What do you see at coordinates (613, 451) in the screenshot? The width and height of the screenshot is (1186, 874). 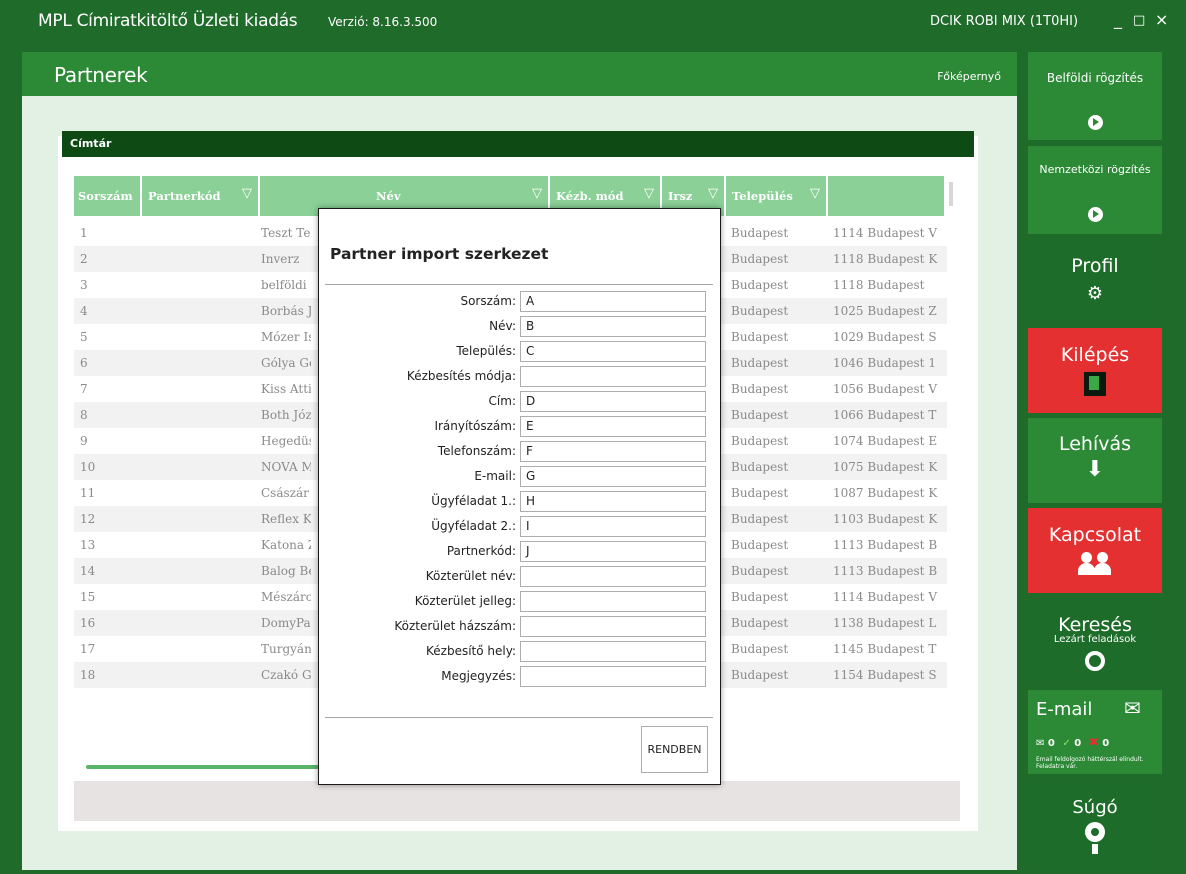 I see `column-mapping-input: F` at bounding box center [613, 451].